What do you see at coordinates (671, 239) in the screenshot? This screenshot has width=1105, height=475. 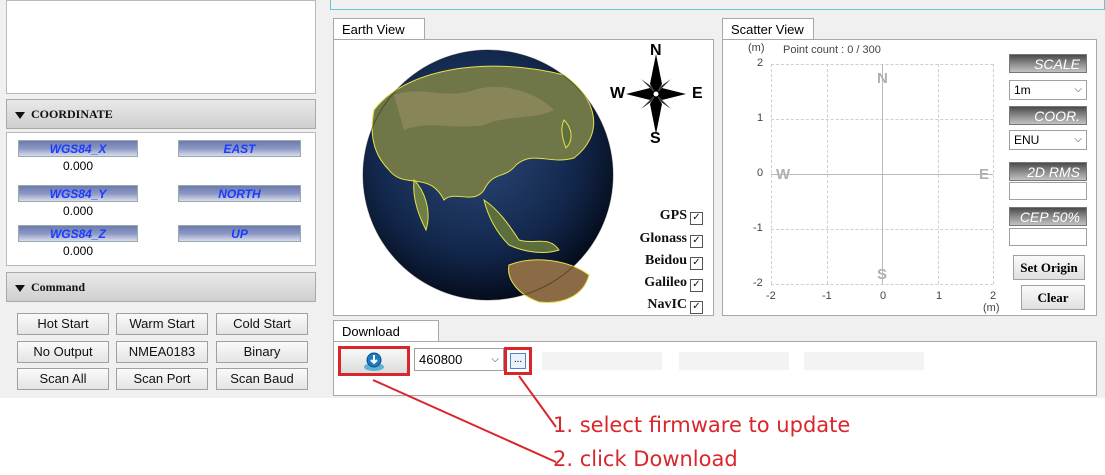 I see `glonass-checkbox: Glonass ✓` at bounding box center [671, 239].